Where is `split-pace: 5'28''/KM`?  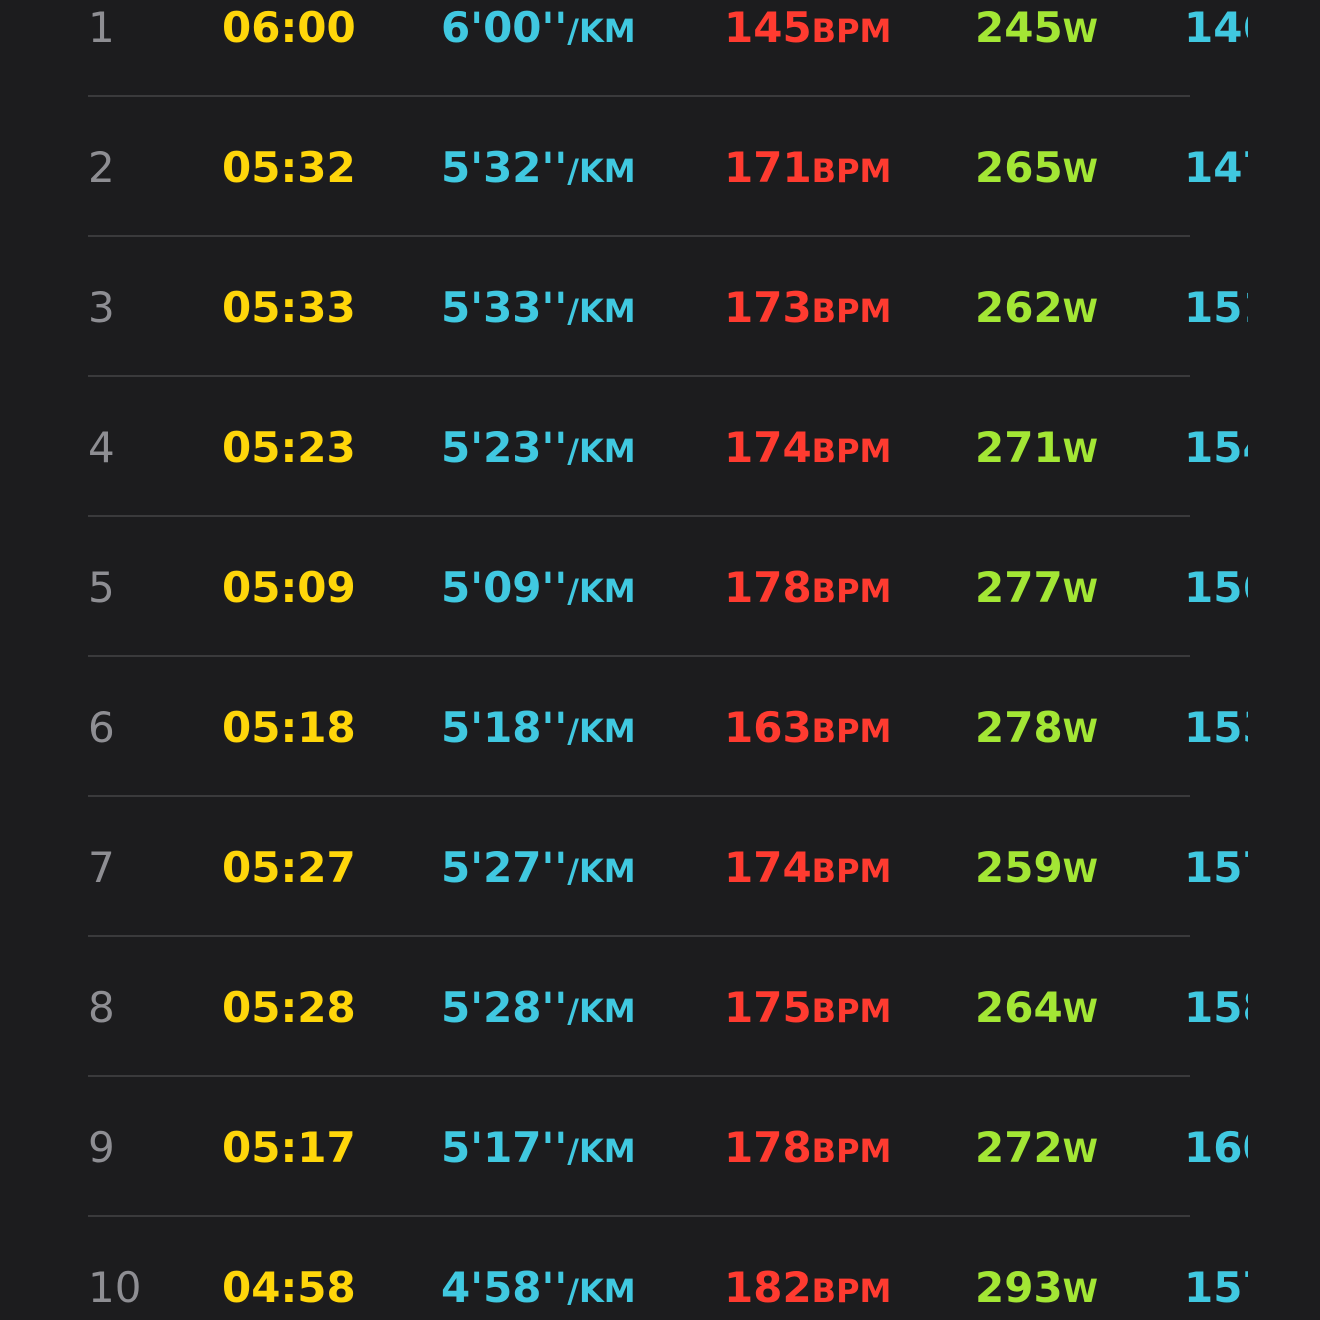
split-pace: 5'28''/KM is located at coordinates (538, 1008).